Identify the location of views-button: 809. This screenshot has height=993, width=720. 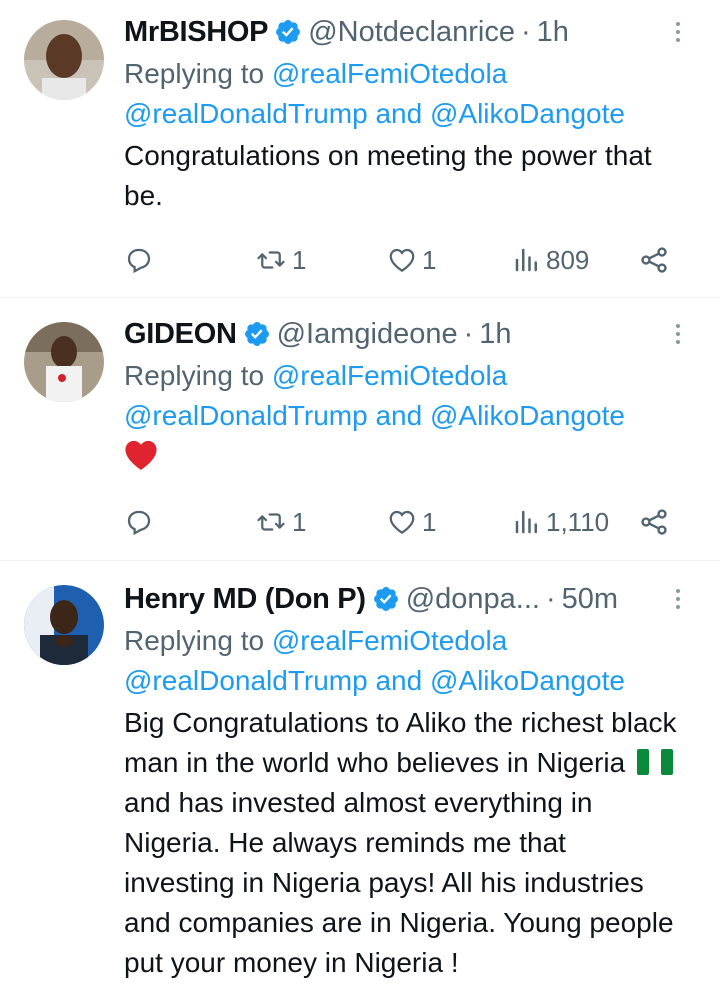
(550, 260).